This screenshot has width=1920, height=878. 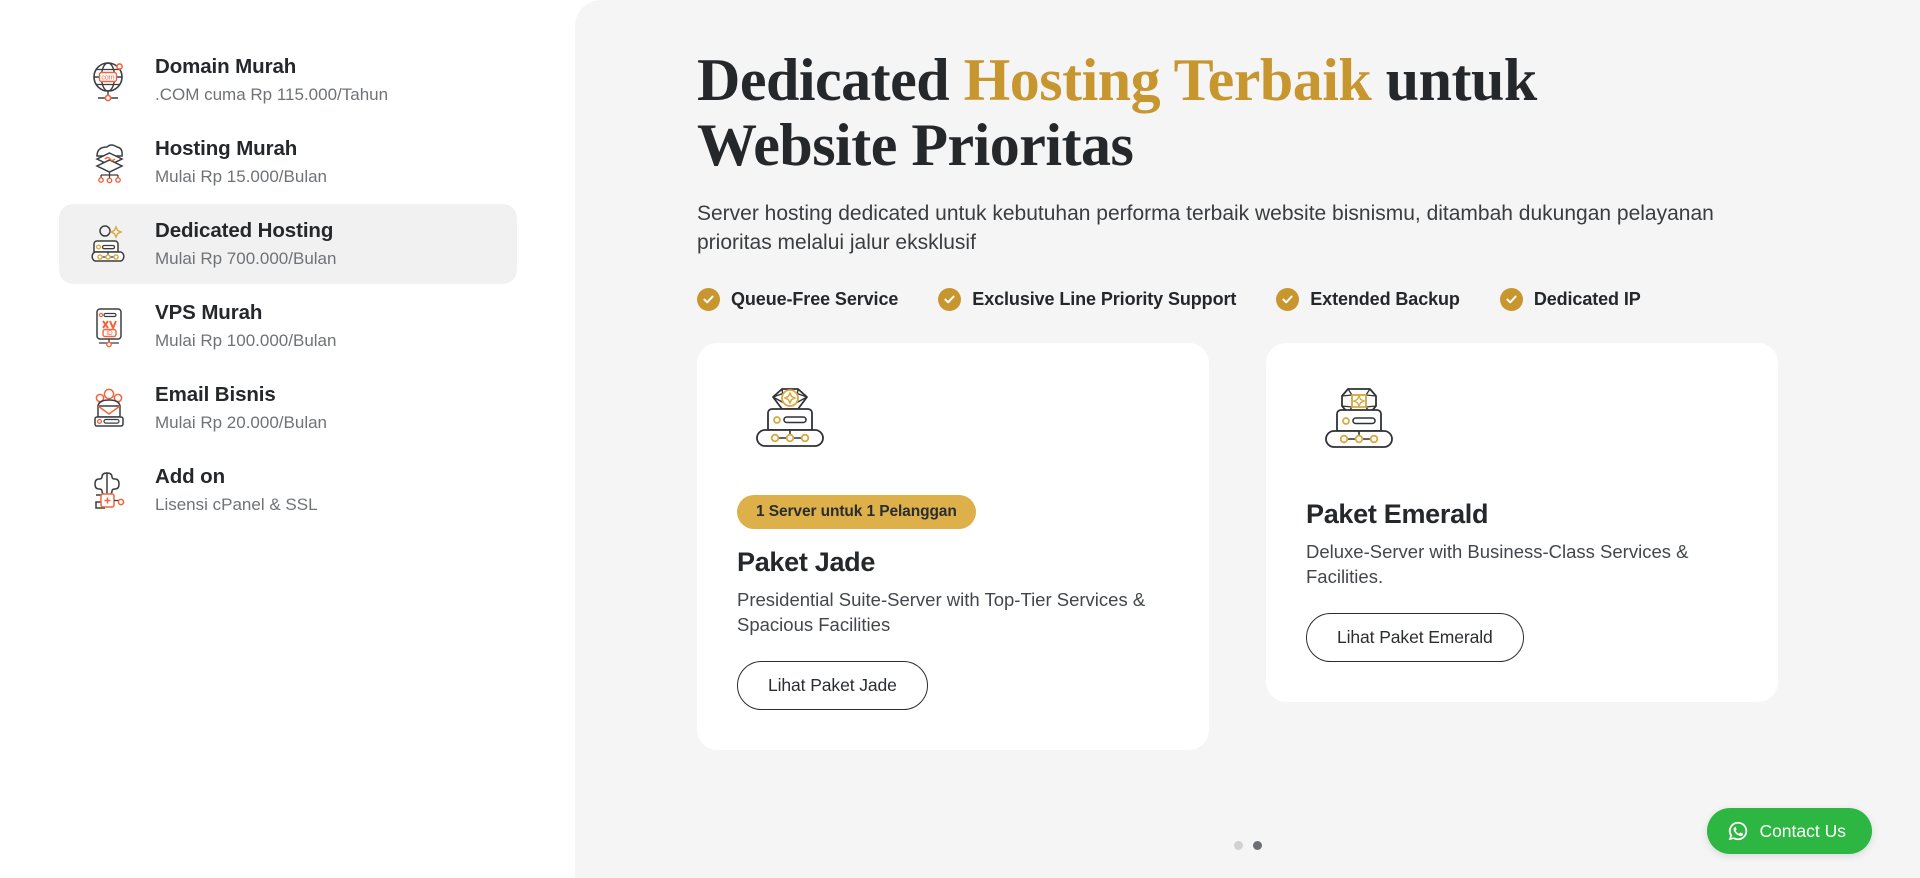 I want to click on sidebar-item-subtitle: Lisensi cPanel & SSL, so click(x=236, y=504).